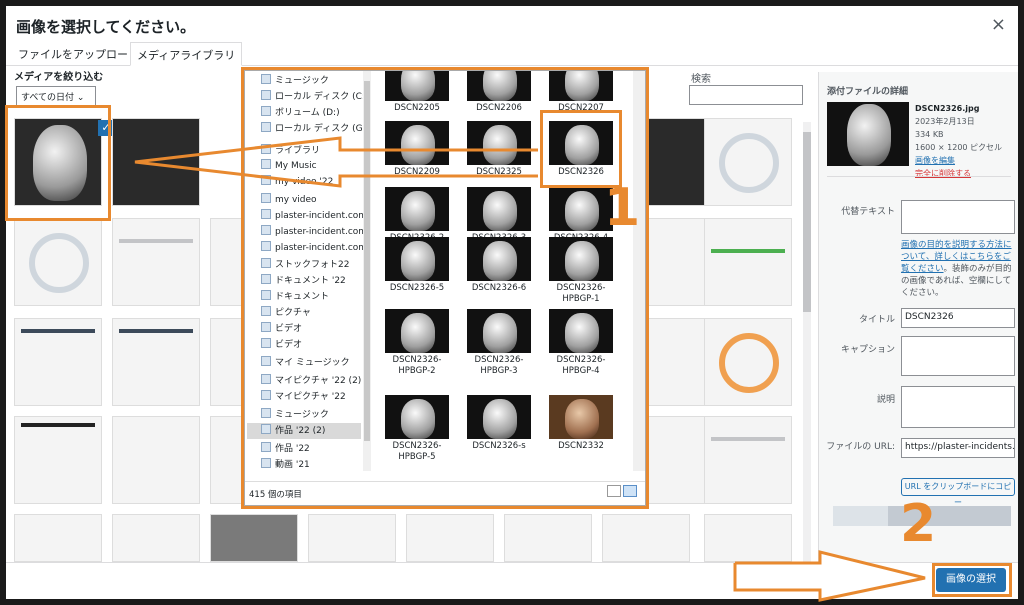 Image resolution: width=1024 pixels, height=605 pixels. What do you see at coordinates (829, 576) in the screenshot?
I see `arrow-to-select-button` at bounding box center [829, 576].